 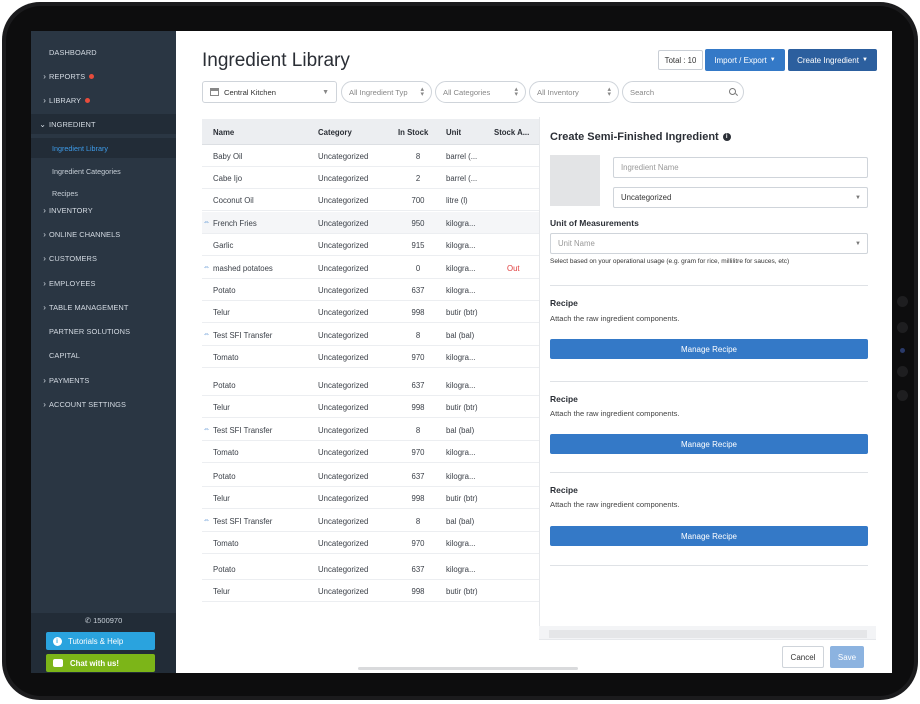 I want to click on inventory-select: All Inventory ▴ ▾, so click(x=574, y=92).